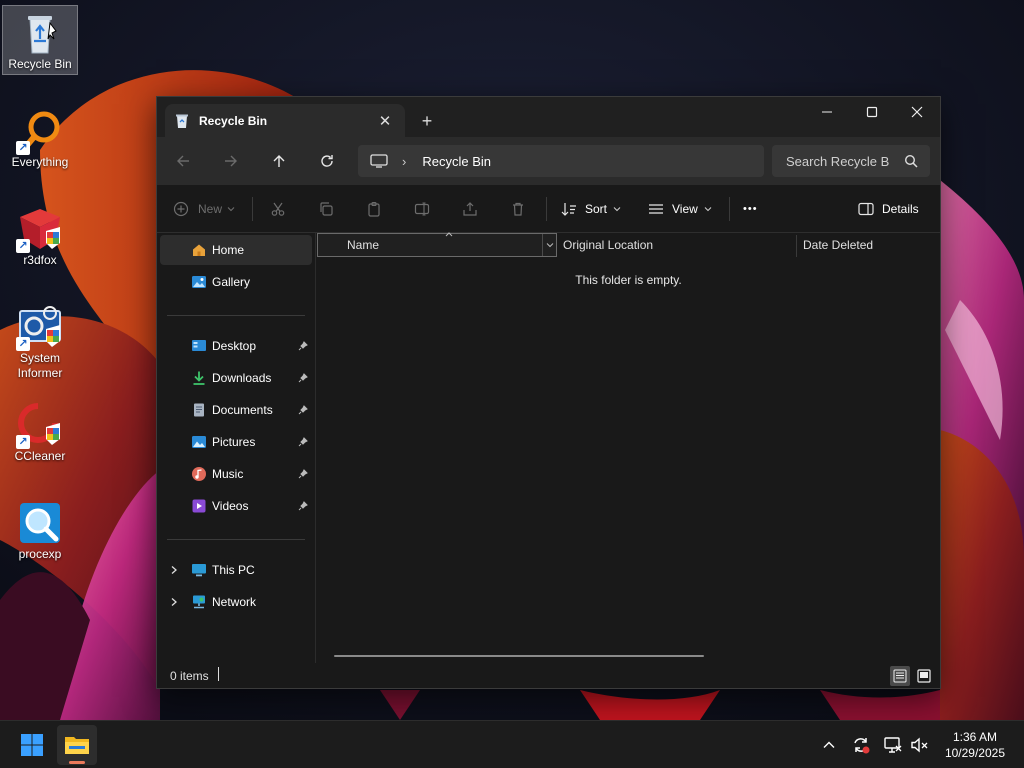 This screenshot has height=768, width=1024. I want to click on music-icon, so click(199, 474).